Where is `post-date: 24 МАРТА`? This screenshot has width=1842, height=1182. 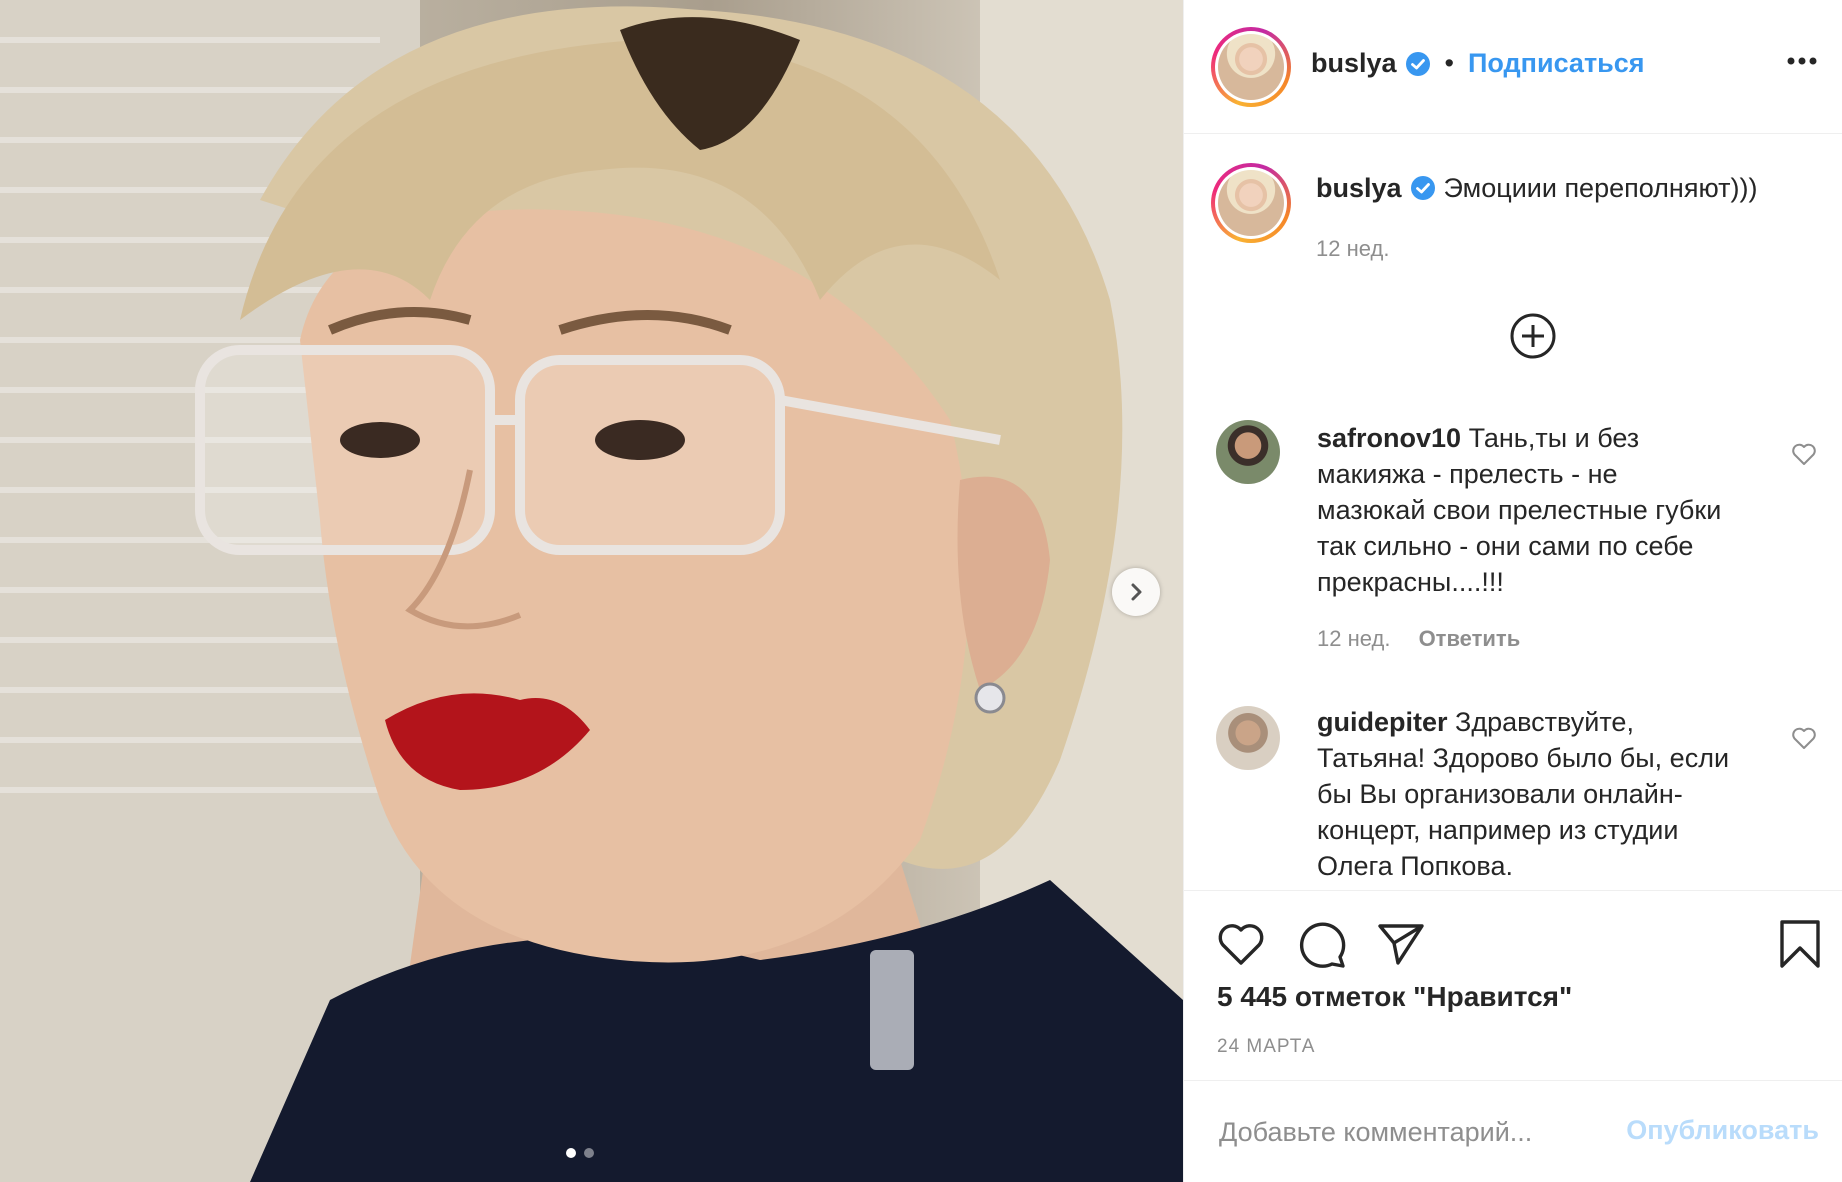 post-date: 24 МАРТА is located at coordinates (1266, 1047).